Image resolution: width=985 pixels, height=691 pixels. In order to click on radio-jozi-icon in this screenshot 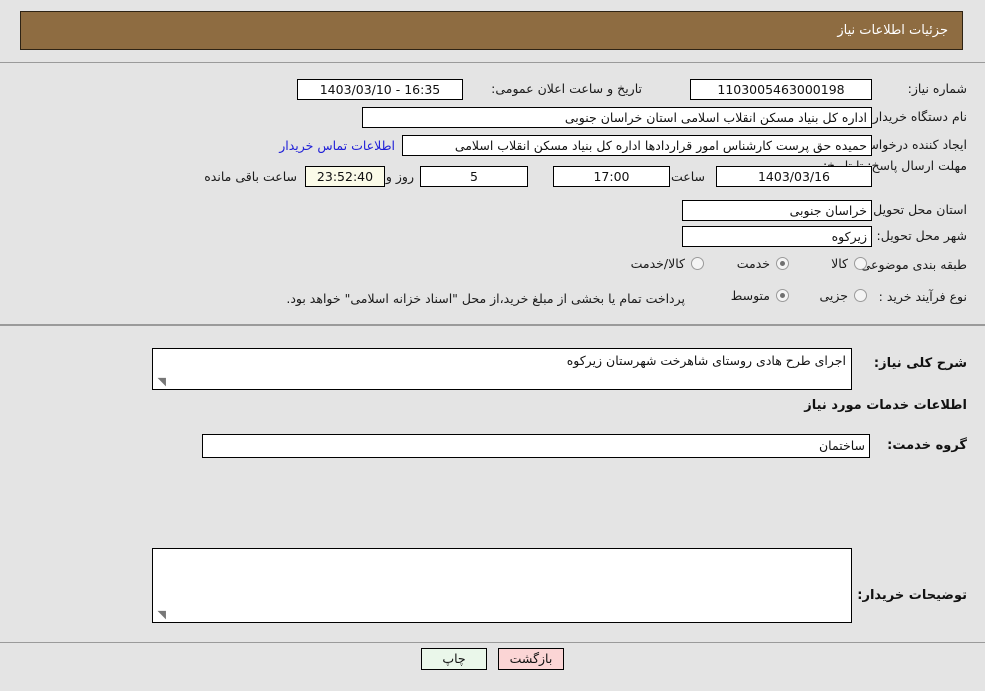, I will do `click(860, 295)`.